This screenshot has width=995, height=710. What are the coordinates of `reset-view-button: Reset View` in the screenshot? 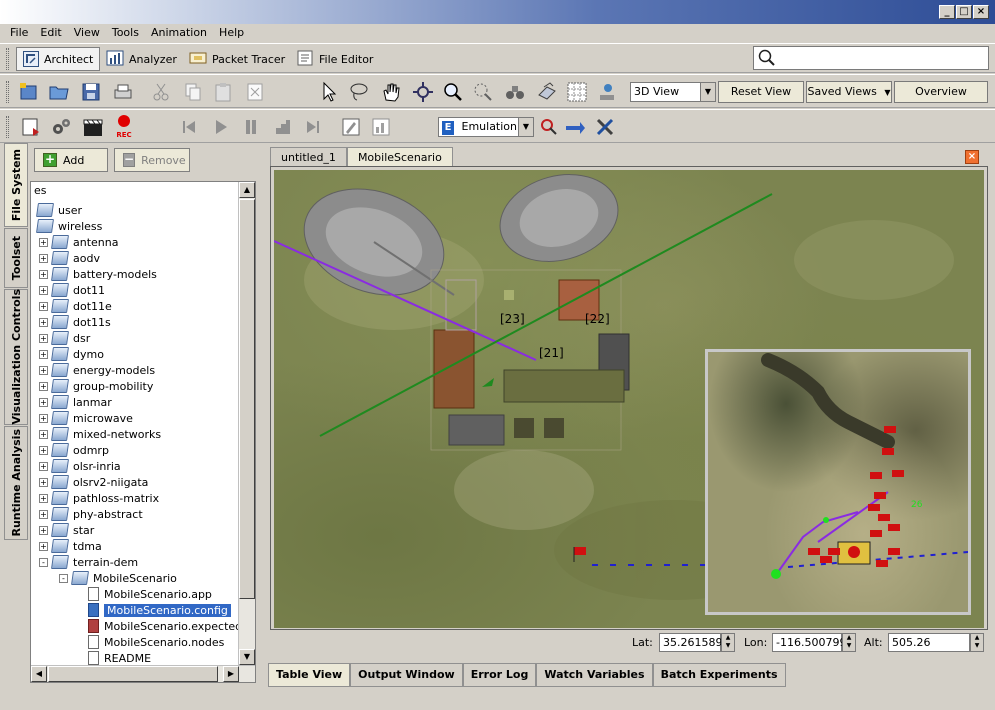 It's located at (761, 92).